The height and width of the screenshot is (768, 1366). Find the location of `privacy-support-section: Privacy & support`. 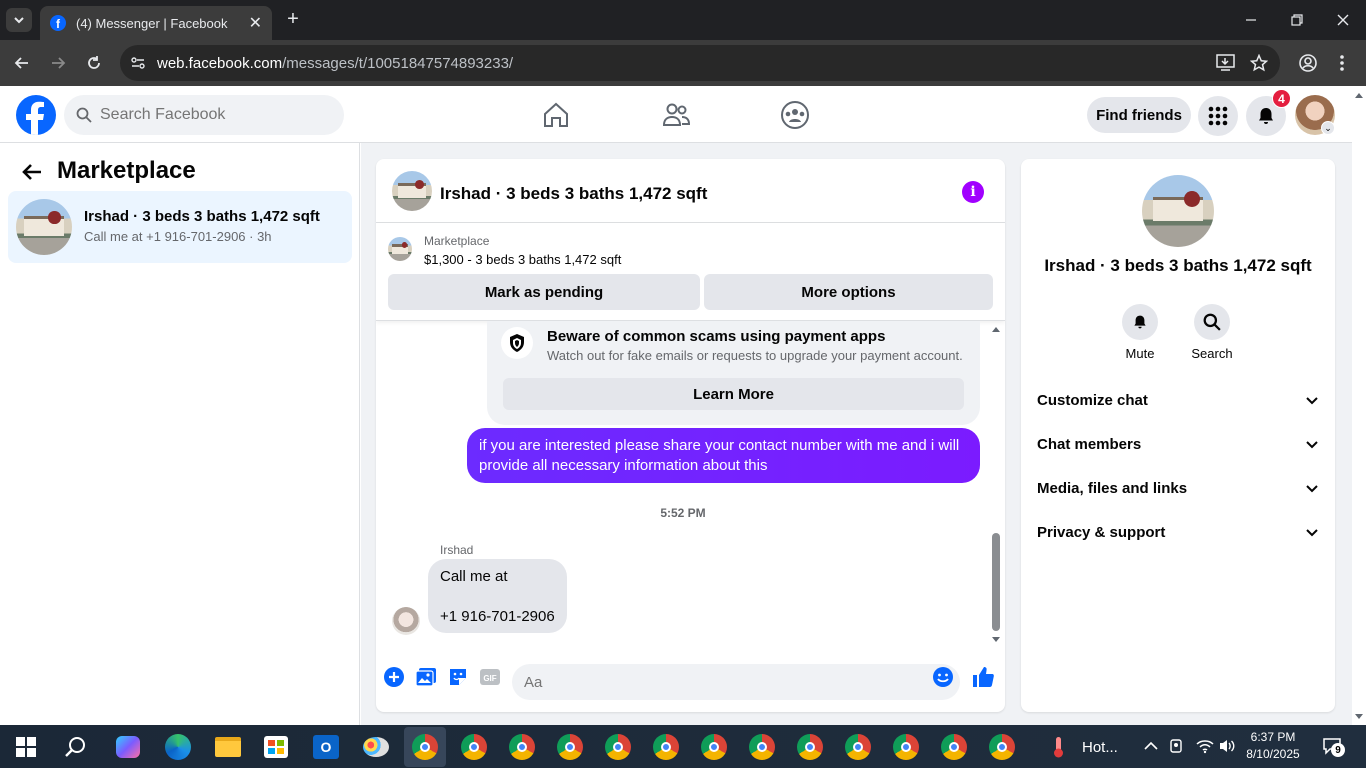

privacy-support-section: Privacy & support is located at coordinates (1178, 532).